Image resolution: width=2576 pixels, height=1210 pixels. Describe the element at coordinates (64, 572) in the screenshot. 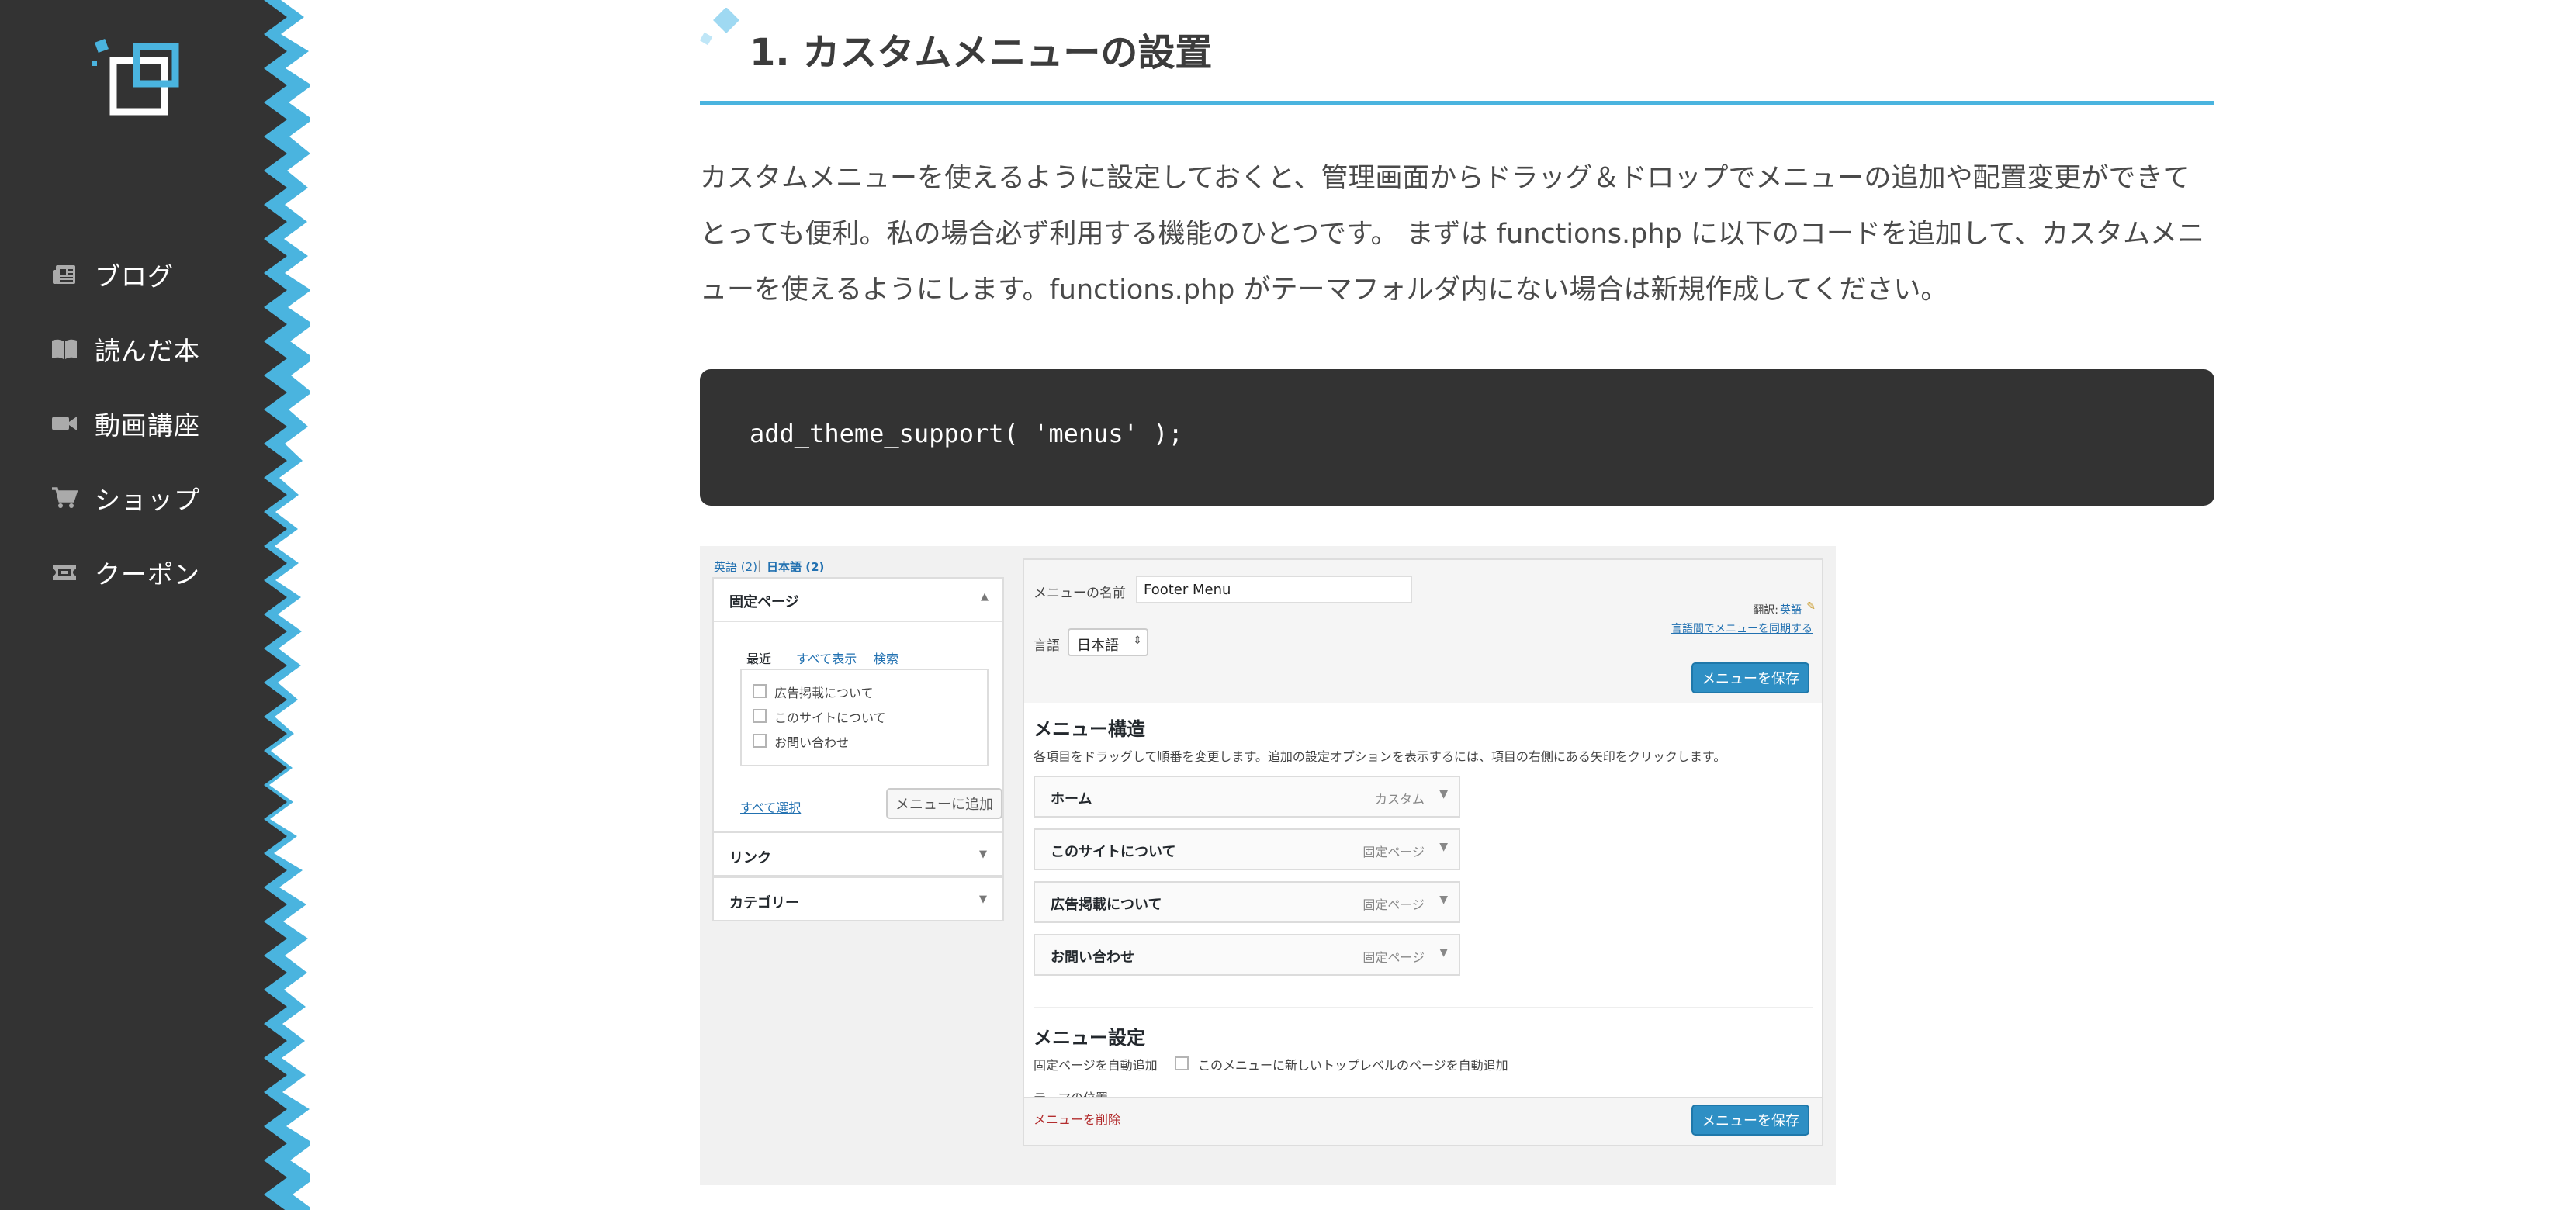

I see `ticket-icon` at that location.